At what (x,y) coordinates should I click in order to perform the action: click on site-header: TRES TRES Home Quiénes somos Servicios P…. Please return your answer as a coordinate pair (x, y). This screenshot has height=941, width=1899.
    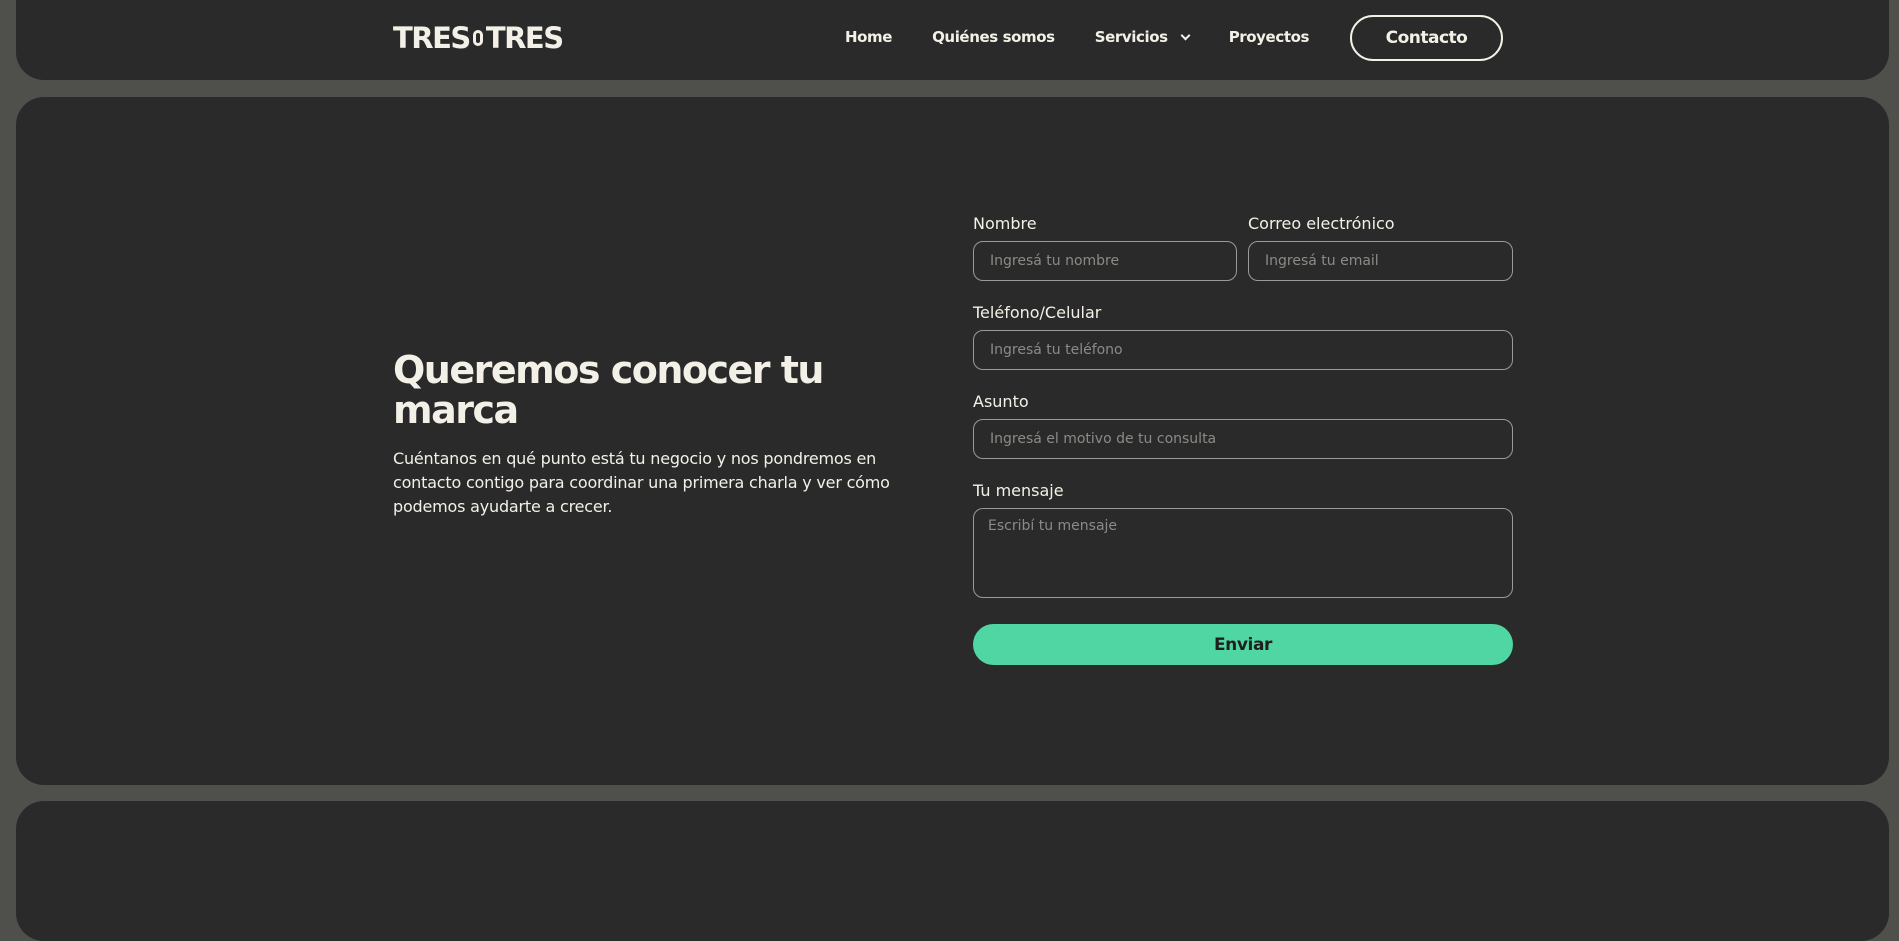
    Looking at the image, I should click on (949, 40).